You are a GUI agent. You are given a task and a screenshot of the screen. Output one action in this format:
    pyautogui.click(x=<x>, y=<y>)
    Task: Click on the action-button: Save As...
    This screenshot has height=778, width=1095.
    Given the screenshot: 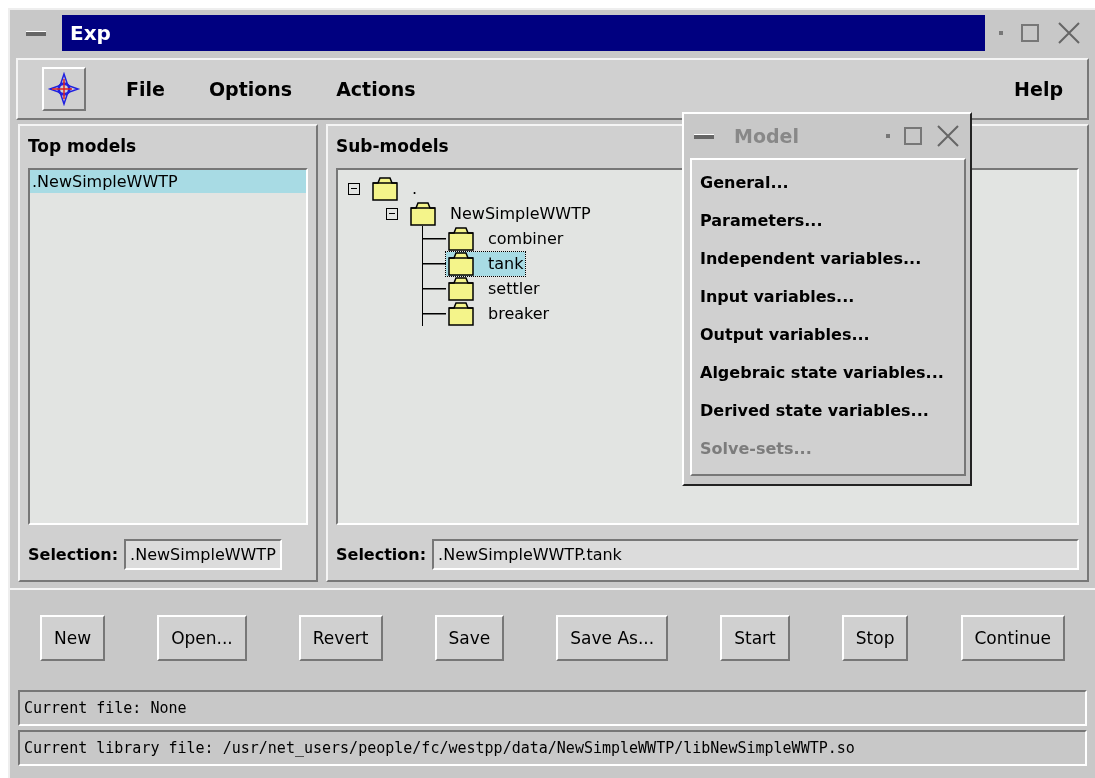 What is the action you would take?
    pyautogui.click(x=612, y=638)
    